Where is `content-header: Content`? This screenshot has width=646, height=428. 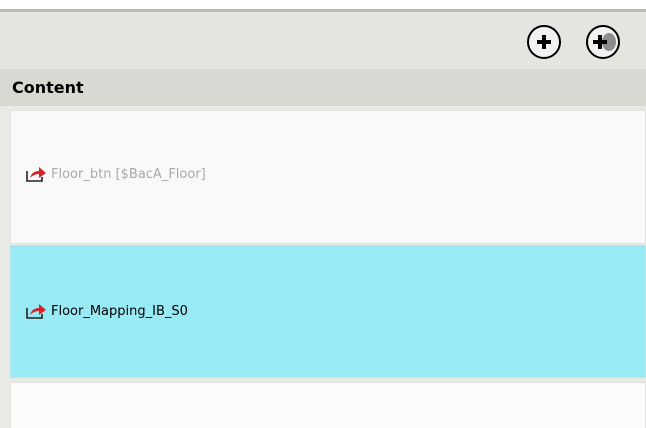 content-header: Content is located at coordinates (323, 87).